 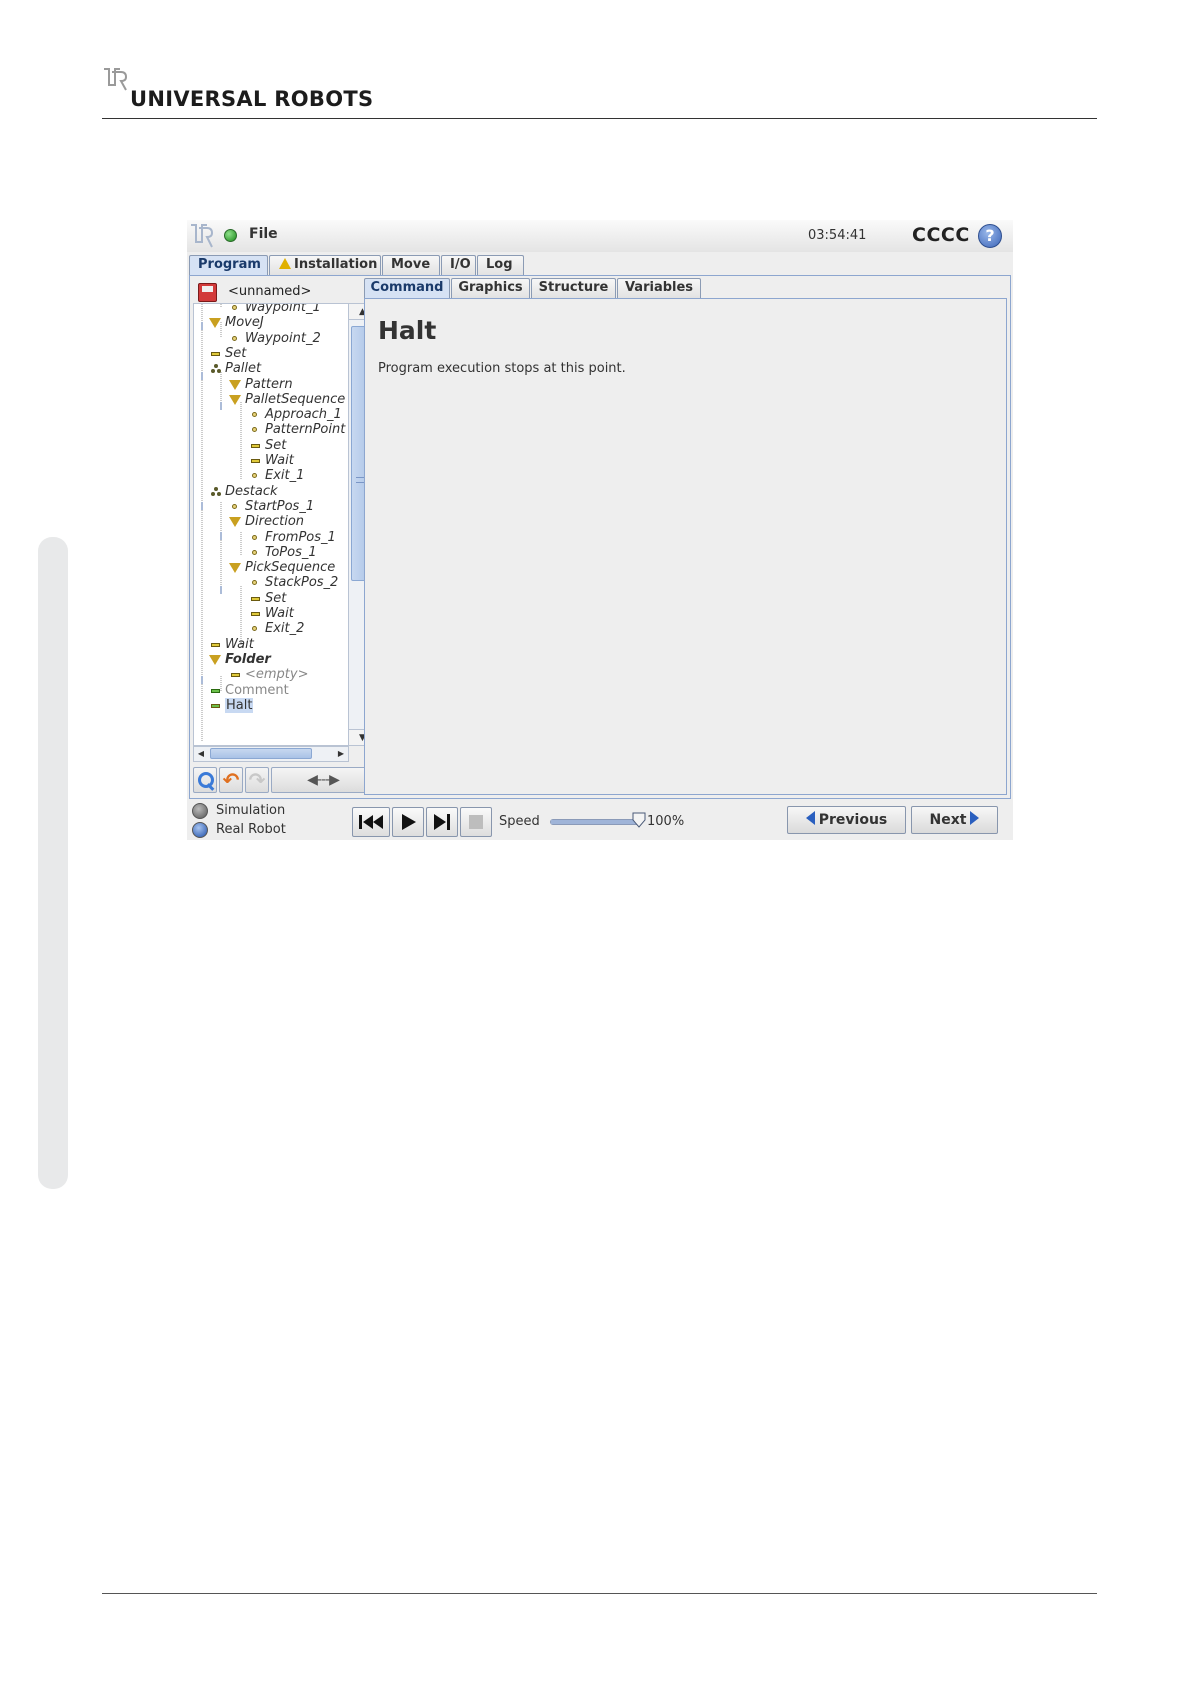 I want to click on tree-node: <empty>, so click(x=271, y=675).